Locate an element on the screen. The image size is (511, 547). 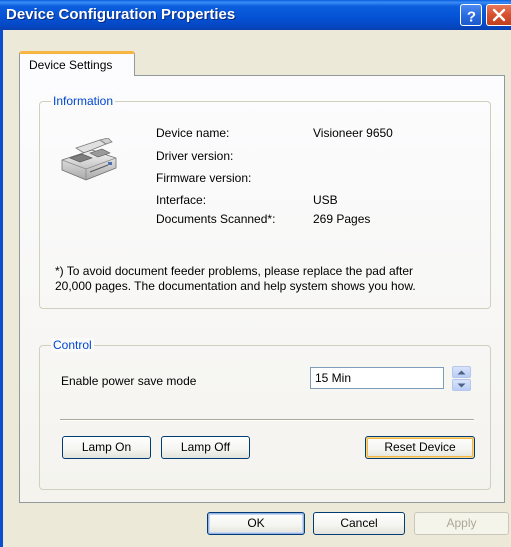
close-button is located at coordinates (498, 15).